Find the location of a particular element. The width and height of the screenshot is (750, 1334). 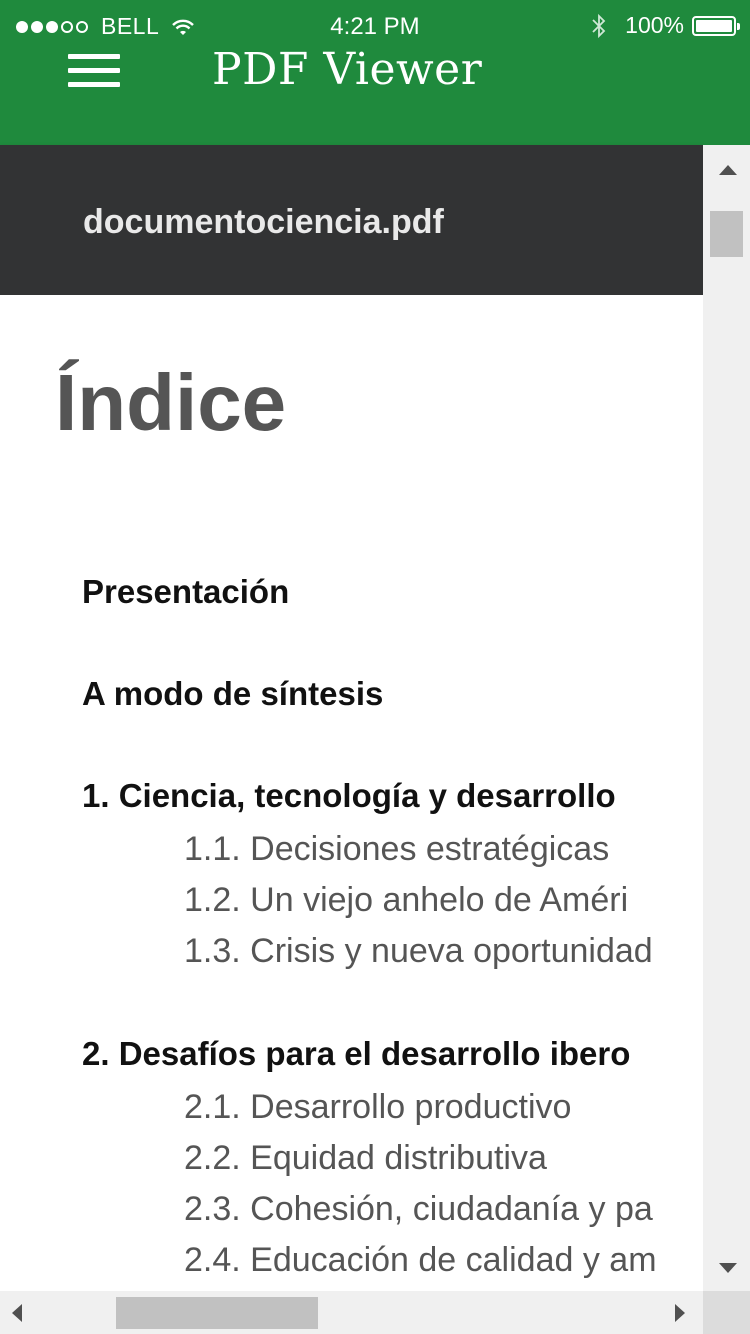

menu-icon is located at coordinates (94, 71).